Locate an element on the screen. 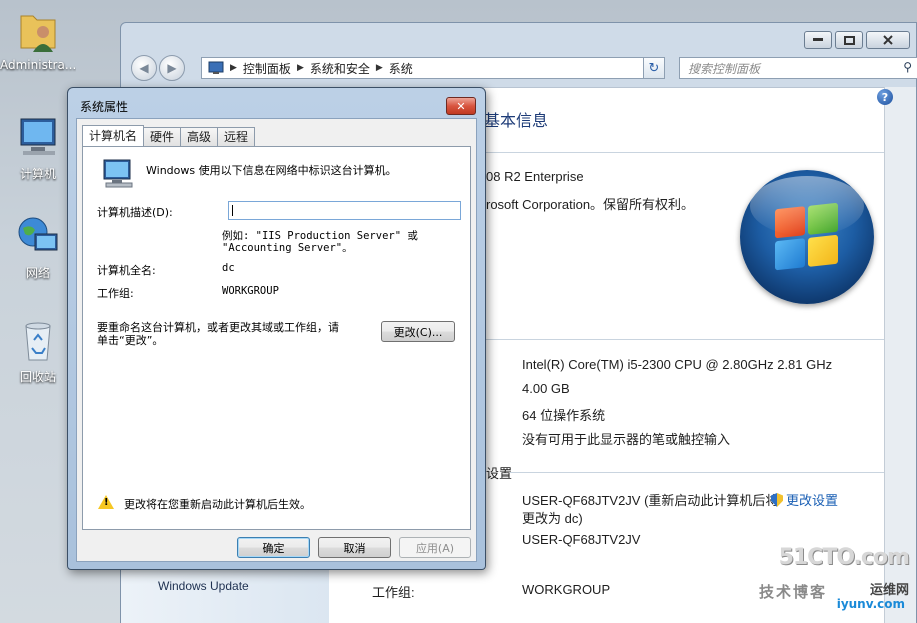  search-input: 搜索控制面板 ⚲ is located at coordinates (798, 68).